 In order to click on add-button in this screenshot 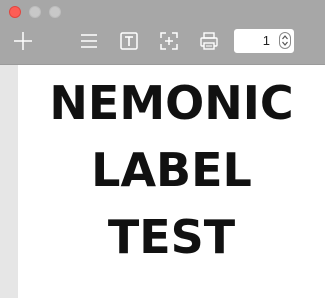, I will do `click(23, 41)`.